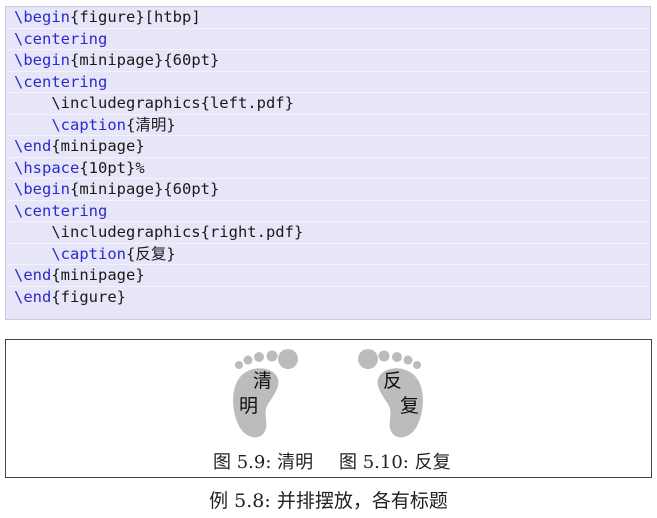 Image resolution: width=657 pixels, height=518 pixels. I want to click on code-text: {清明}, so click(150, 124).